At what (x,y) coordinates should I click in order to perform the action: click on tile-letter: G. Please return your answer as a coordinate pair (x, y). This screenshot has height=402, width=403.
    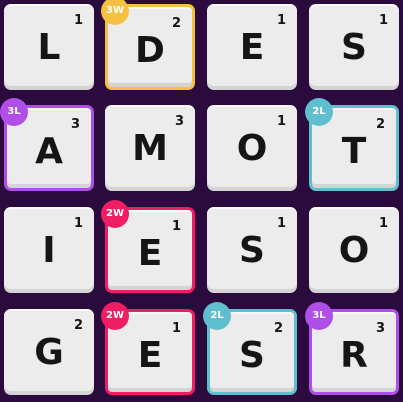
    Looking at the image, I should click on (49, 352).